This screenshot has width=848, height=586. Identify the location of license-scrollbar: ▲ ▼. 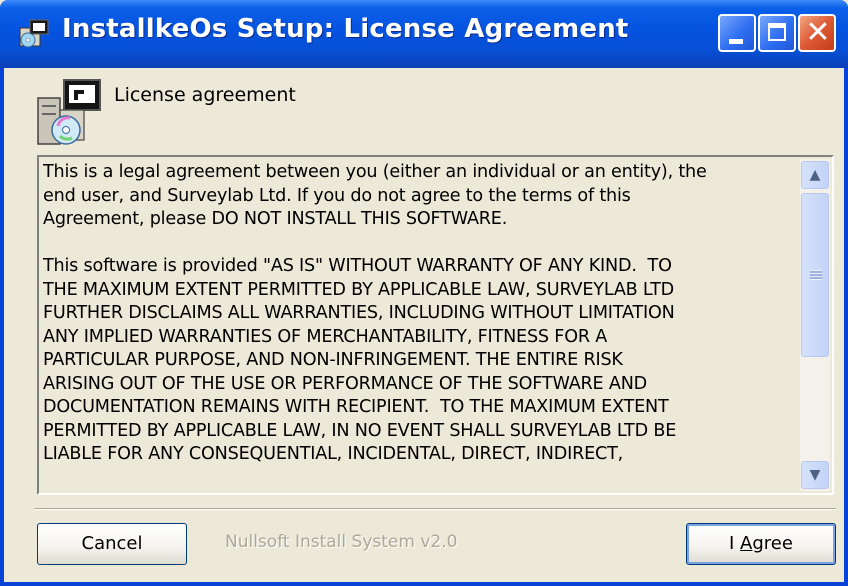
(815, 325).